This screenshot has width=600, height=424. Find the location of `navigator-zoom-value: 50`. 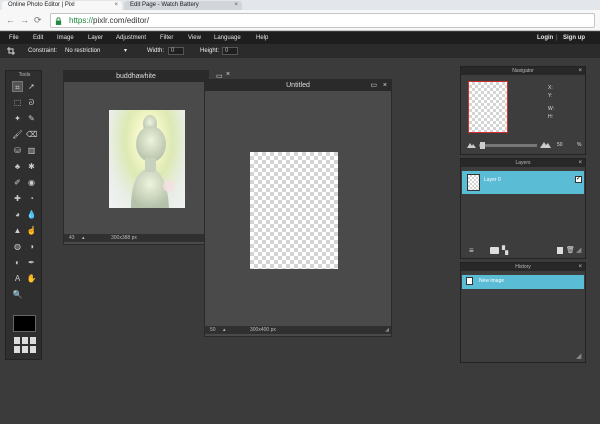

navigator-zoom-value: 50 is located at coordinates (560, 145).